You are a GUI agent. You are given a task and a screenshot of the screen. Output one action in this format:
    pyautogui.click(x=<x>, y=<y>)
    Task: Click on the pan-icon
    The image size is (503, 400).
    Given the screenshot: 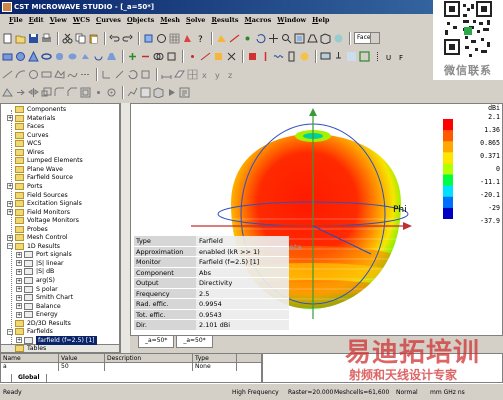 What is the action you would take?
    pyautogui.click(x=273, y=38)
    